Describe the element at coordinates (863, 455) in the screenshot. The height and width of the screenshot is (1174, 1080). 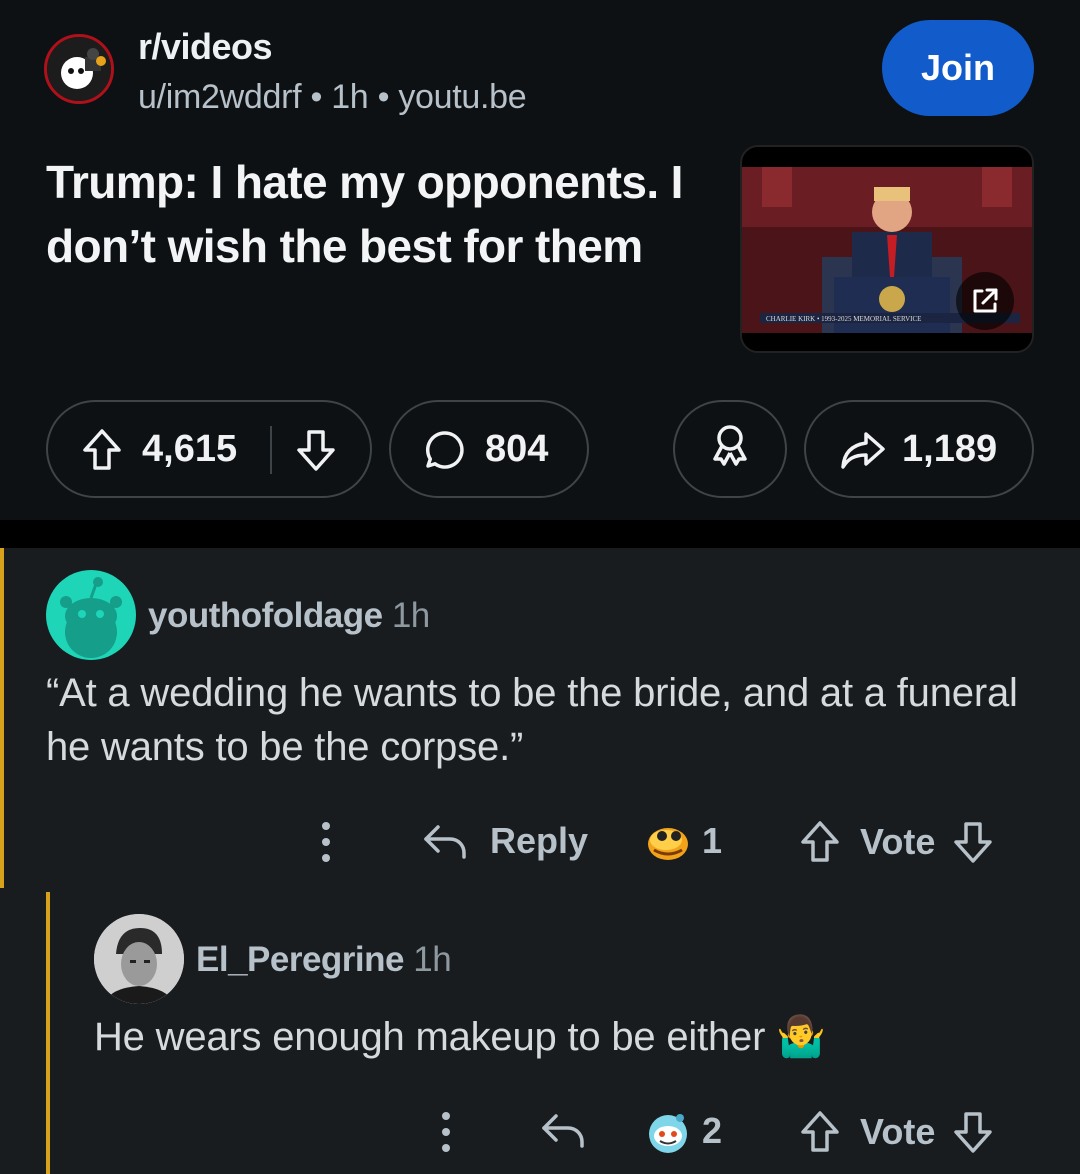
I see `share-icon` at that location.